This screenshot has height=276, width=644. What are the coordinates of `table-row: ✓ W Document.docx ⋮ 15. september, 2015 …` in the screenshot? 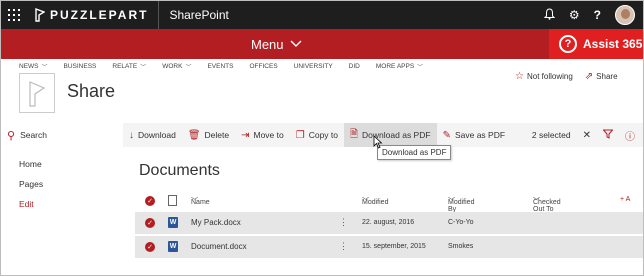 It's located at (389, 247).